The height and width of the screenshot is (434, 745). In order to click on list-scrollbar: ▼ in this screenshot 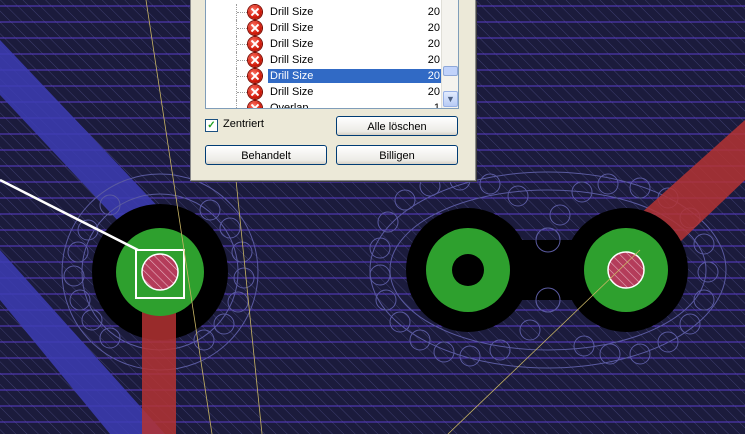, I will do `click(449, 54)`.